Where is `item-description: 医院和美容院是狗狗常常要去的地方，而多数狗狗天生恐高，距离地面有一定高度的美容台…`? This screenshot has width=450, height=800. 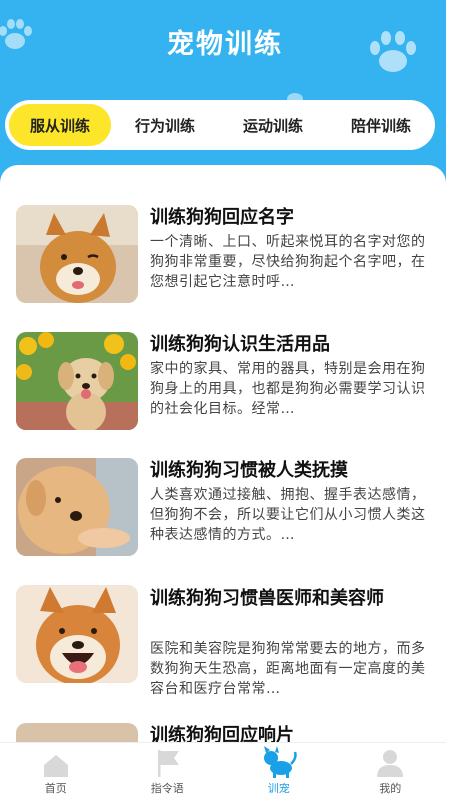
item-description: 医院和美容院是狗狗常常要去的地方，而多数狗狗天生恐高，距离地面有一定高度的美容台… is located at coordinates (288, 669).